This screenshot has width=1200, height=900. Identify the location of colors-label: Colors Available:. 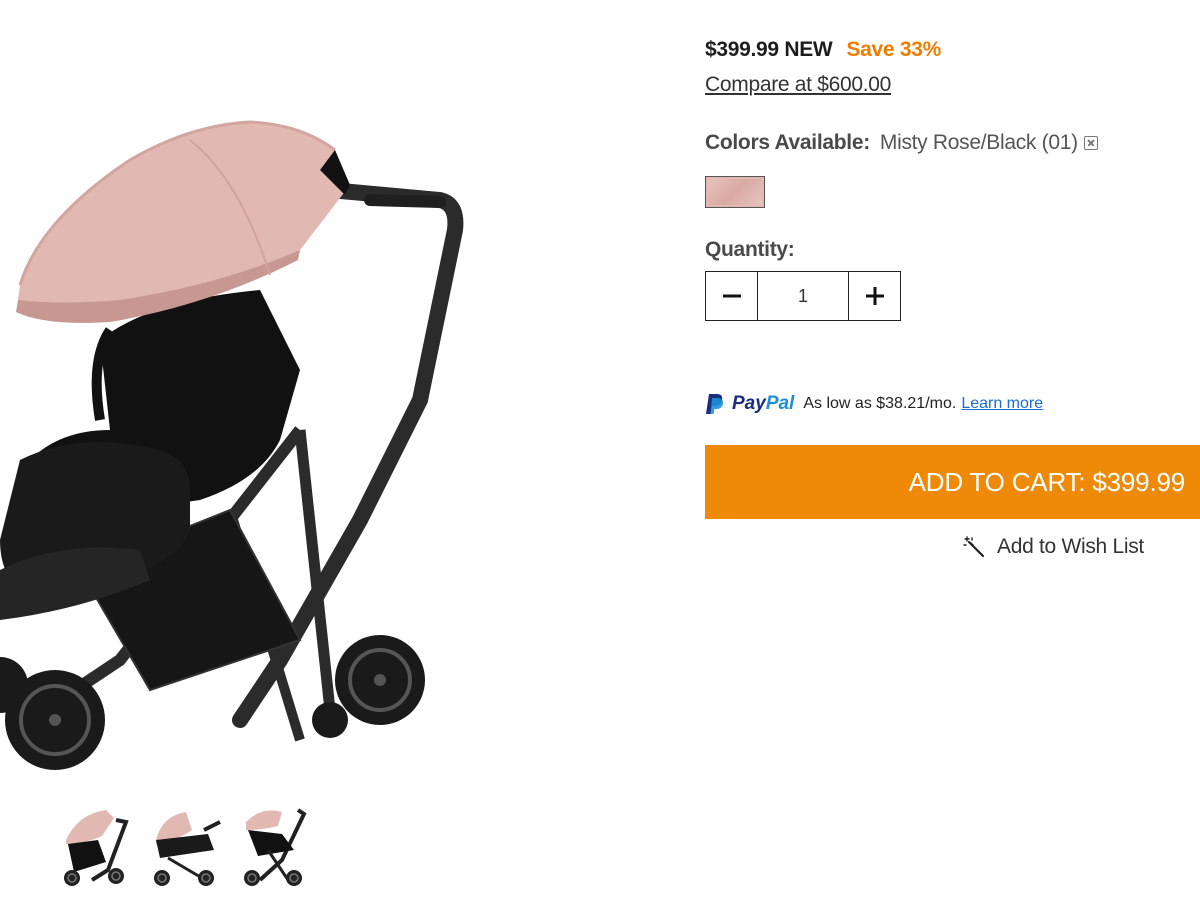
(787, 142).